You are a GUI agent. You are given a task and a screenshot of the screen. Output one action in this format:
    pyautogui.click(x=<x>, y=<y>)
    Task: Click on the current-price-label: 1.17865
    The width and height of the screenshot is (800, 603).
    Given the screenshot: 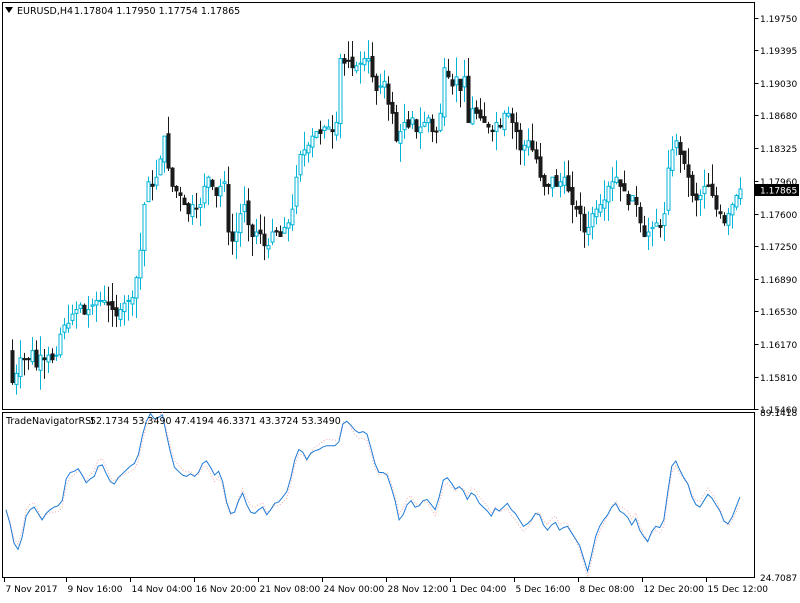 What is the action you would take?
    pyautogui.click(x=778, y=192)
    